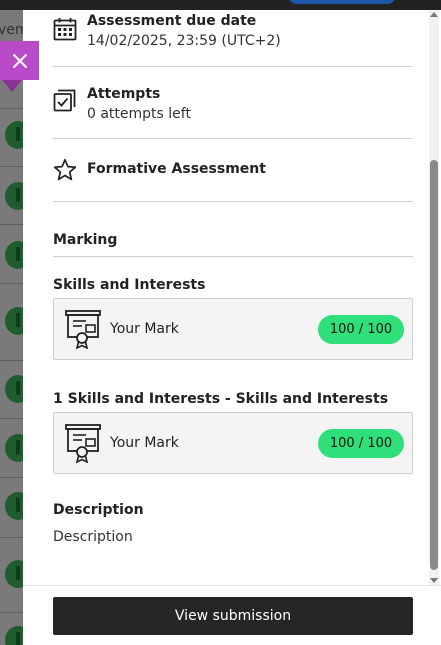  What do you see at coordinates (124, 94) in the screenshot?
I see `attempts-title: Attempts` at bounding box center [124, 94].